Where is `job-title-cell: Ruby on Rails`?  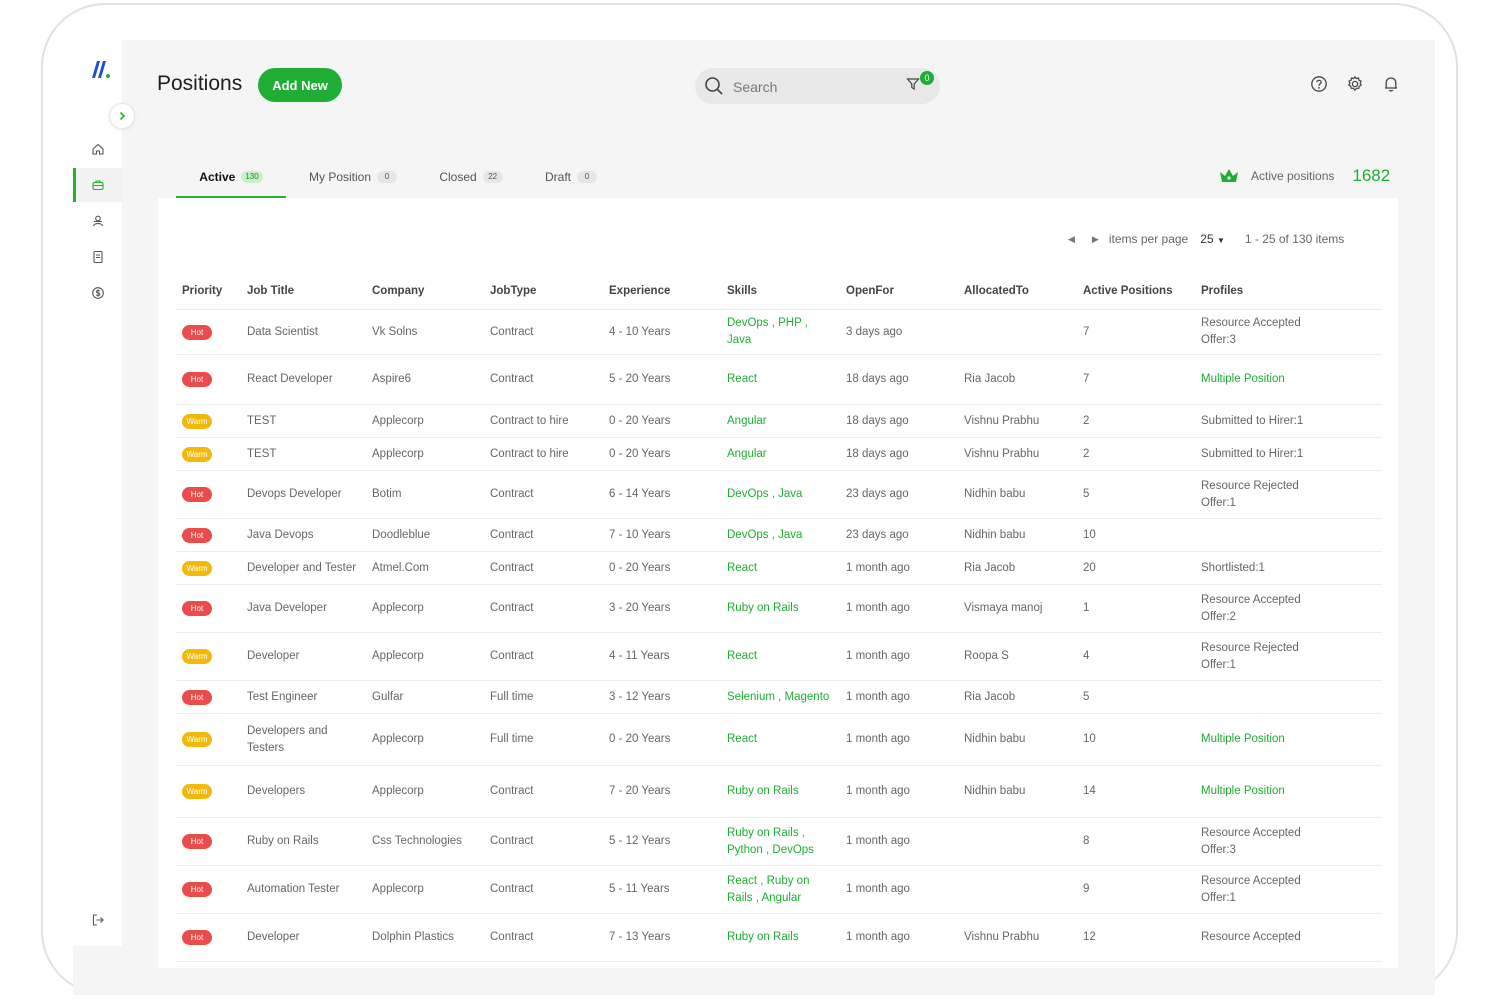
job-title-cell: Ruby on Rails is located at coordinates (303, 841).